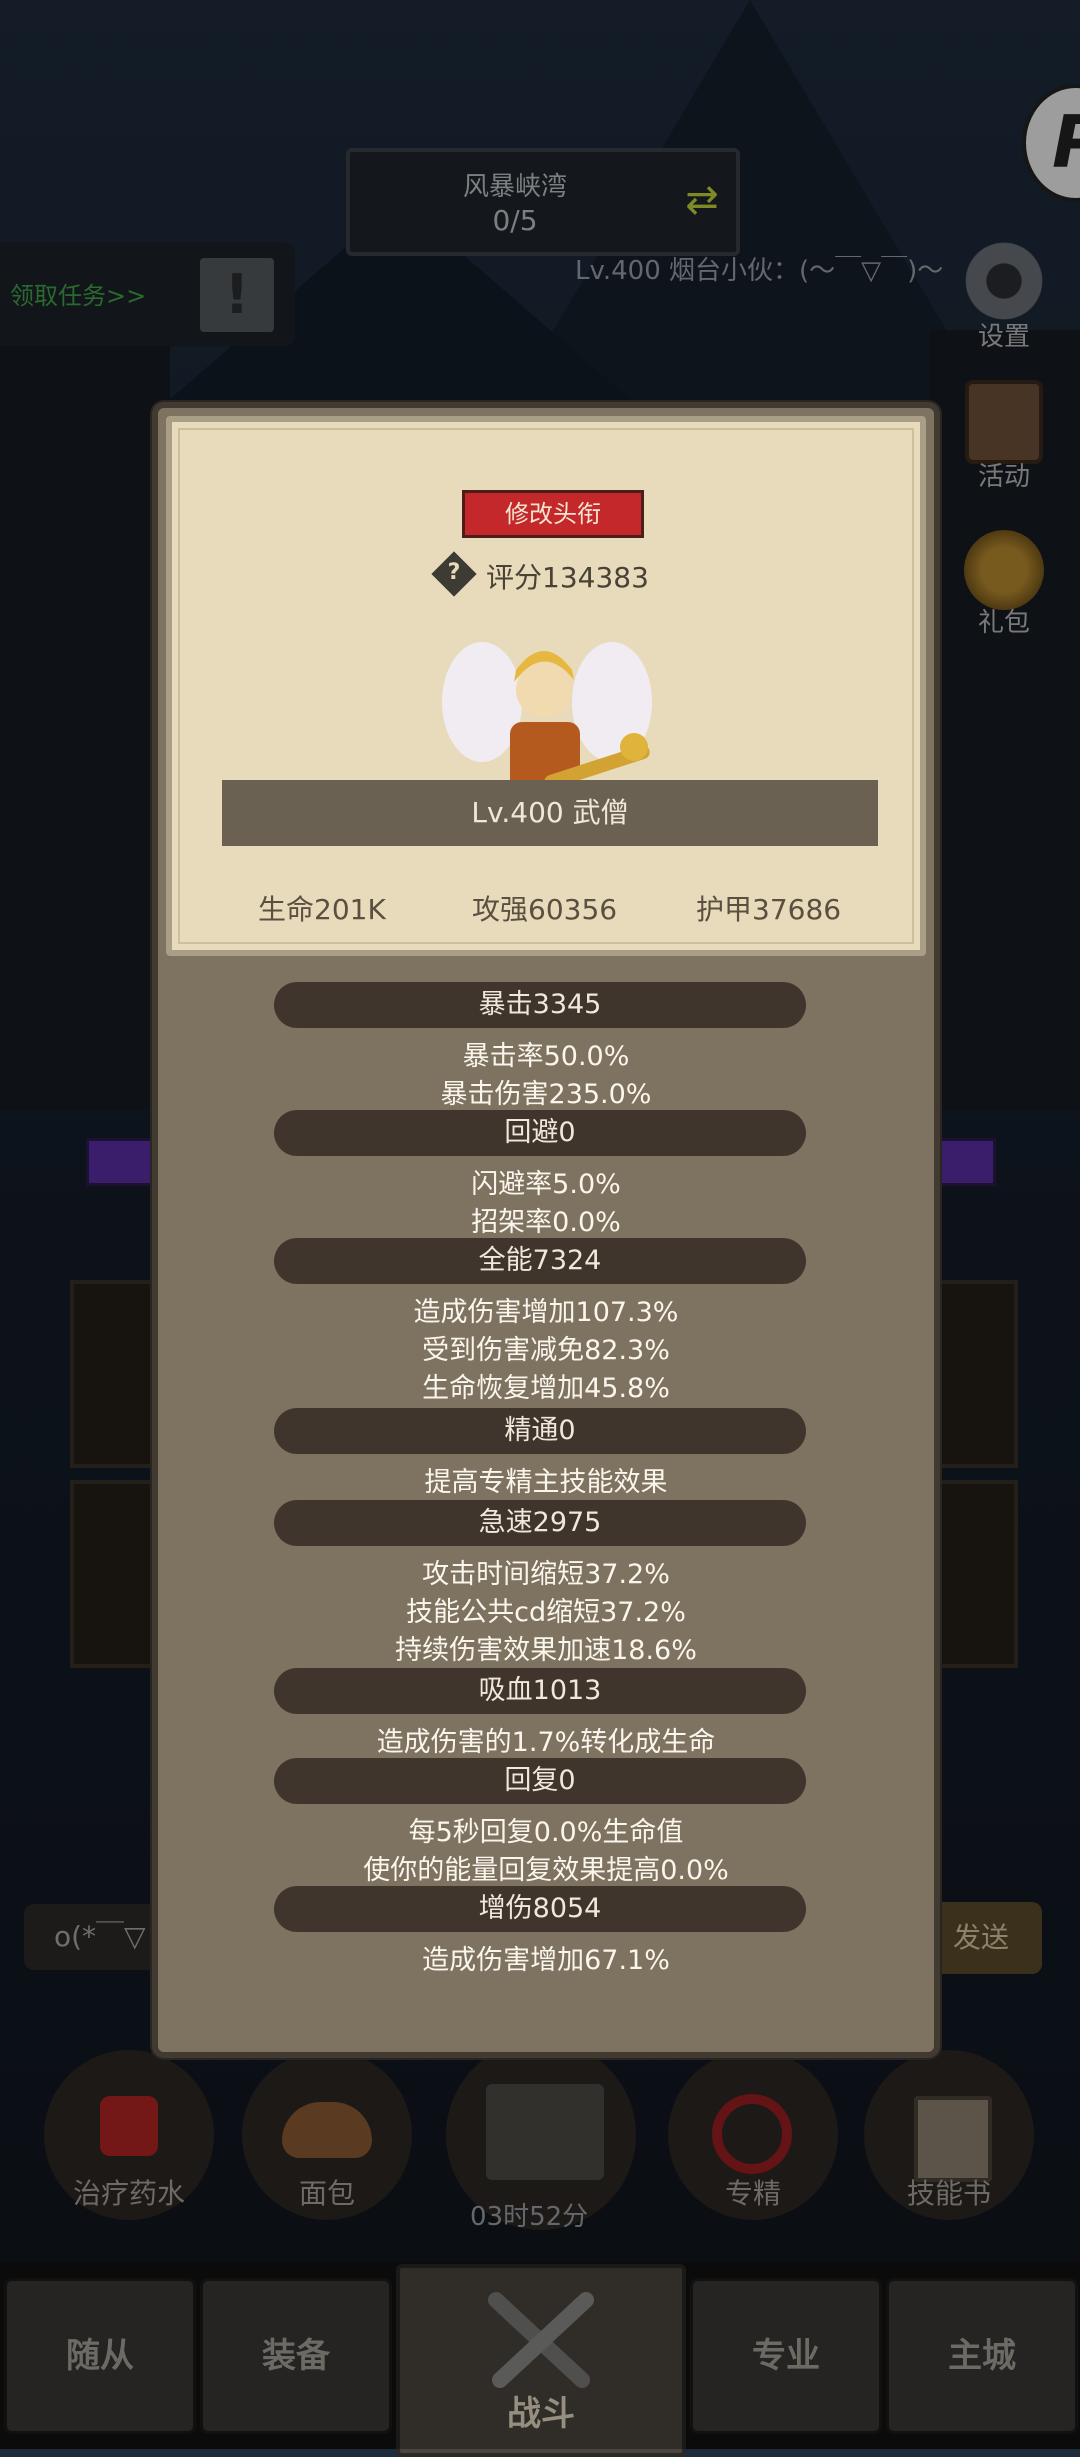  Describe the element at coordinates (540, 1133) in the screenshot. I see `stat-header: 回避0` at that location.